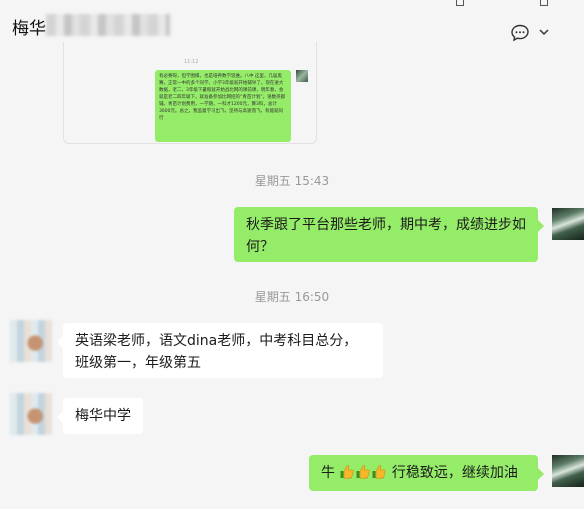 The height and width of the screenshot is (509, 584). Describe the element at coordinates (520, 33) in the screenshot. I see `more-options-icon` at that location.